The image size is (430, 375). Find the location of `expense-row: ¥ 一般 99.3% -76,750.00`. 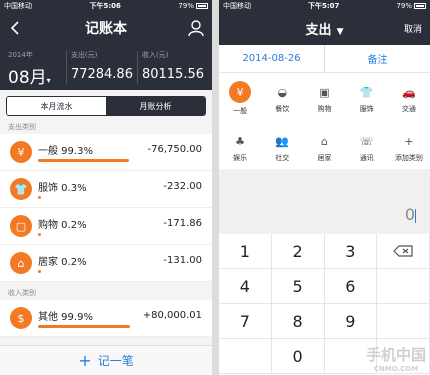

expense-row: ¥ 一般 99.3% -76,750.00 is located at coordinates (106, 152).